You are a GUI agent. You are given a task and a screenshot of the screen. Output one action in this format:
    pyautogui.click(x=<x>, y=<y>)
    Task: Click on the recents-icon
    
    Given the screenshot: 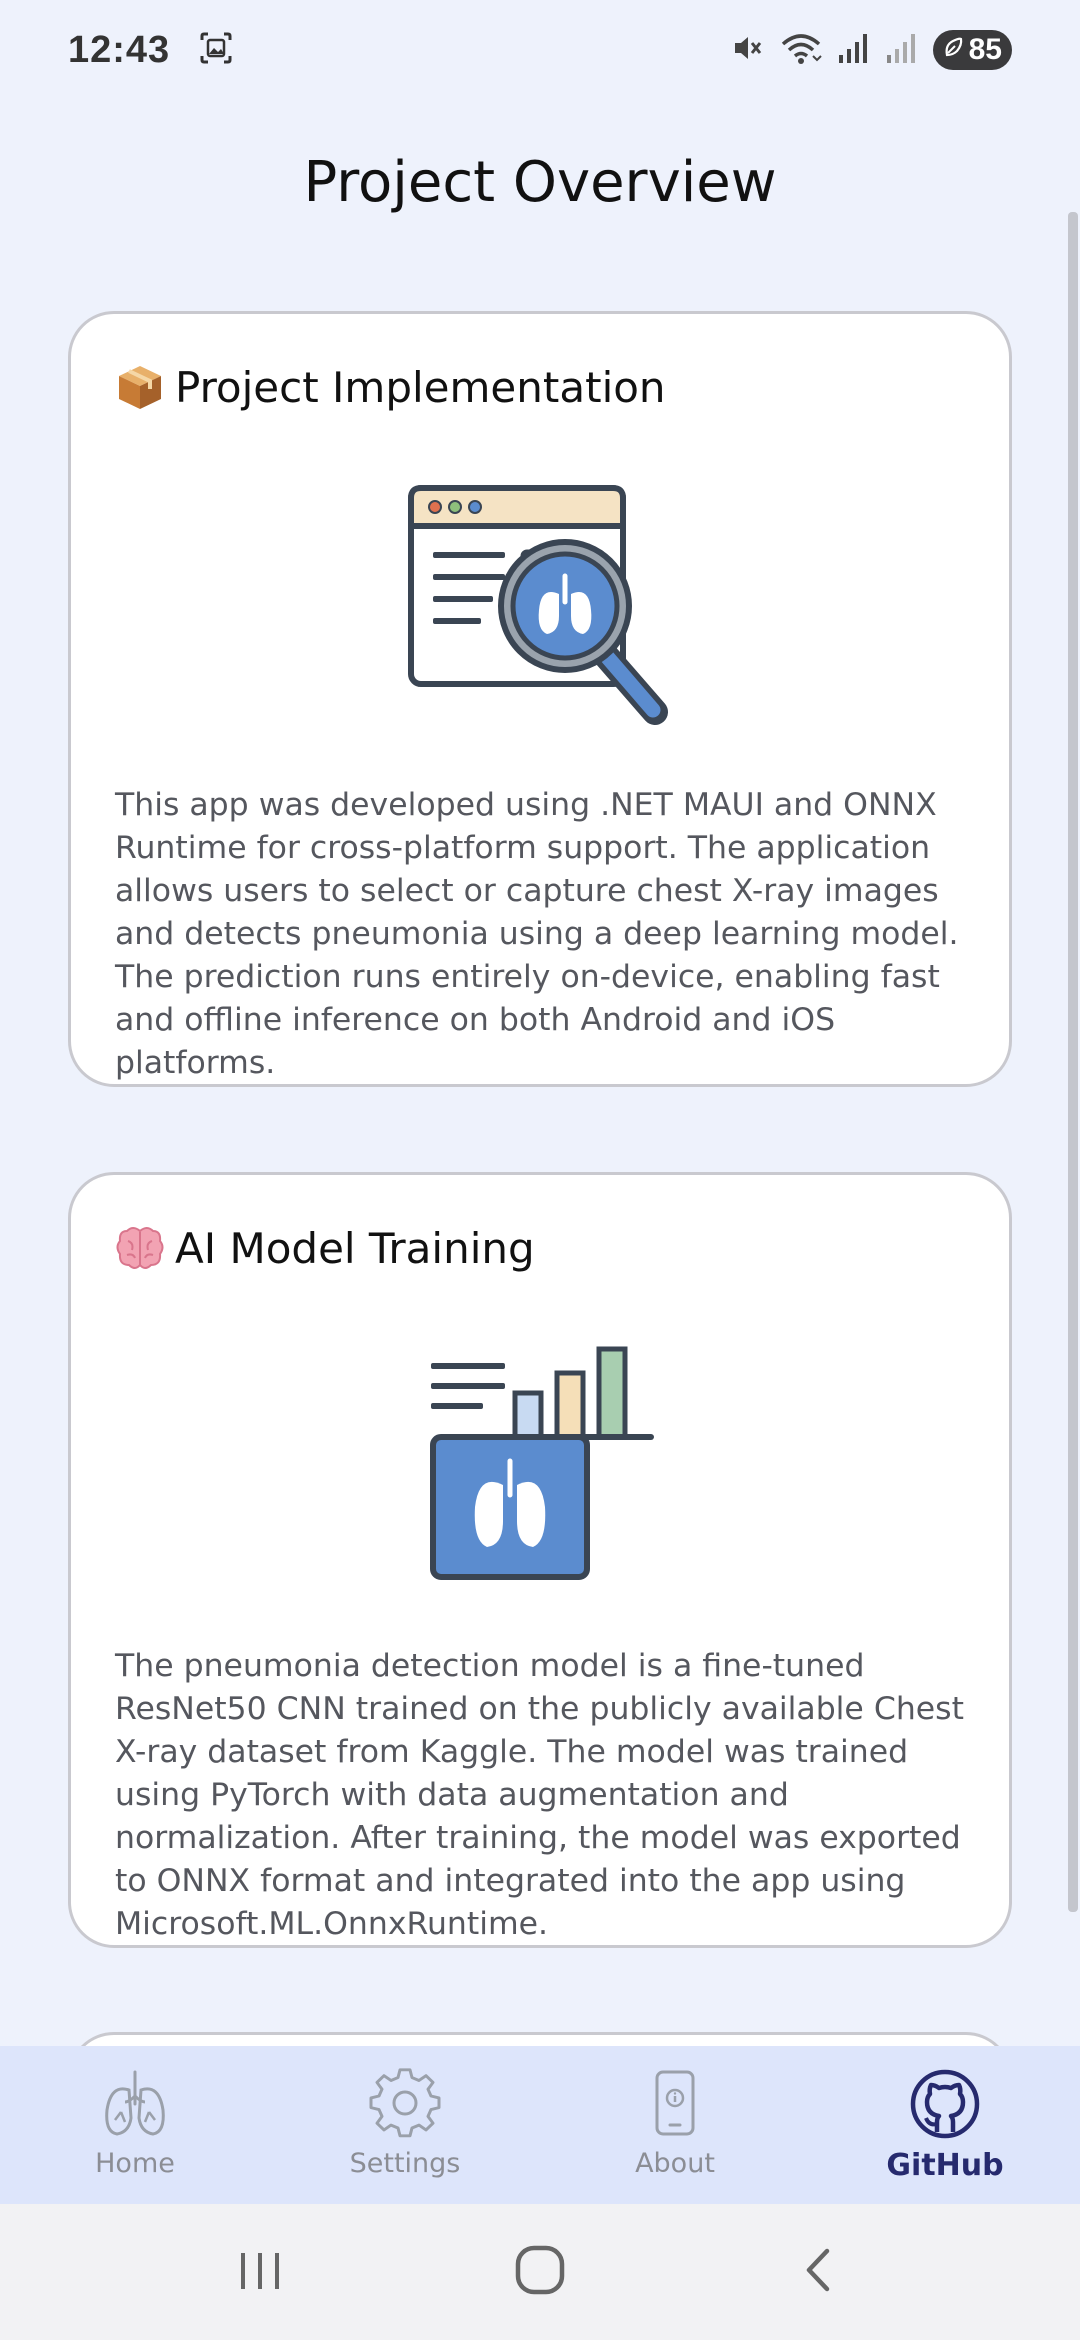 What is the action you would take?
    pyautogui.click(x=260, y=2272)
    